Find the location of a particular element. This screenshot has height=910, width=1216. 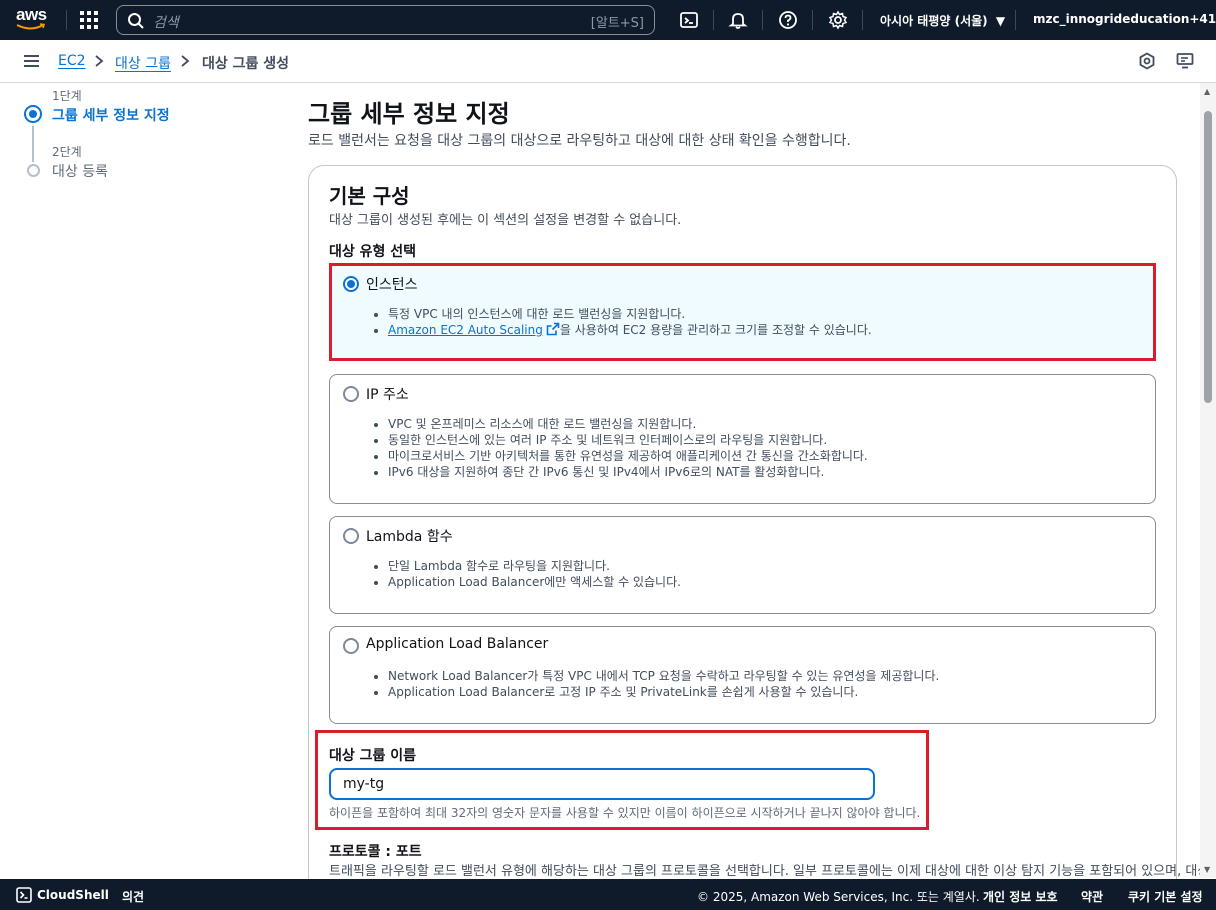

account-label: mzc_innogrideducation+41 is located at coordinates (1124, 19).